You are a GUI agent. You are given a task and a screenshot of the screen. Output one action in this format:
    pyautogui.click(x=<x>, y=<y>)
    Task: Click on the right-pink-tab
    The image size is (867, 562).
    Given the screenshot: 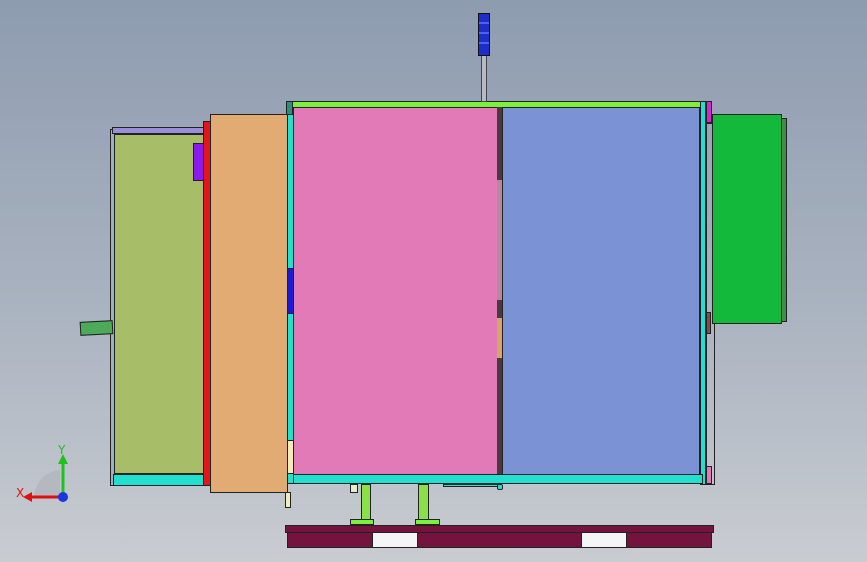 What is the action you would take?
    pyautogui.click(x=709, y=475)
    